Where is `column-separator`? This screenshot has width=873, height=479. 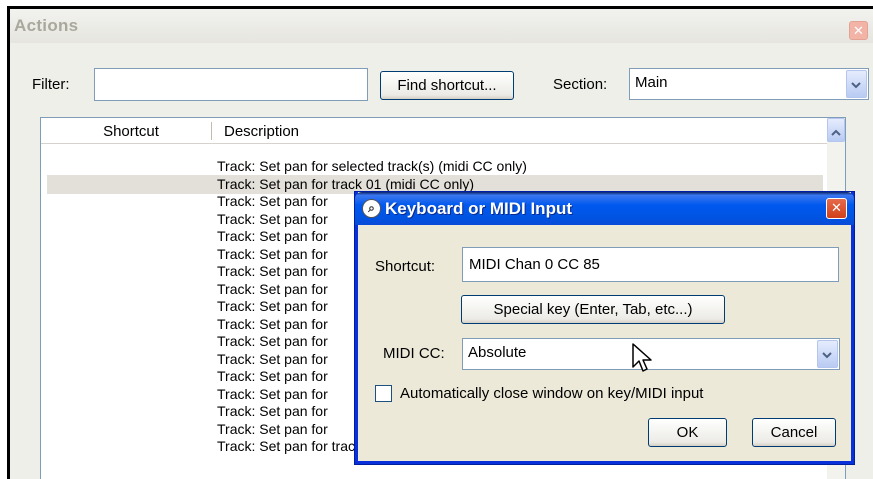
column-separator is located at coordinates (211, 131).